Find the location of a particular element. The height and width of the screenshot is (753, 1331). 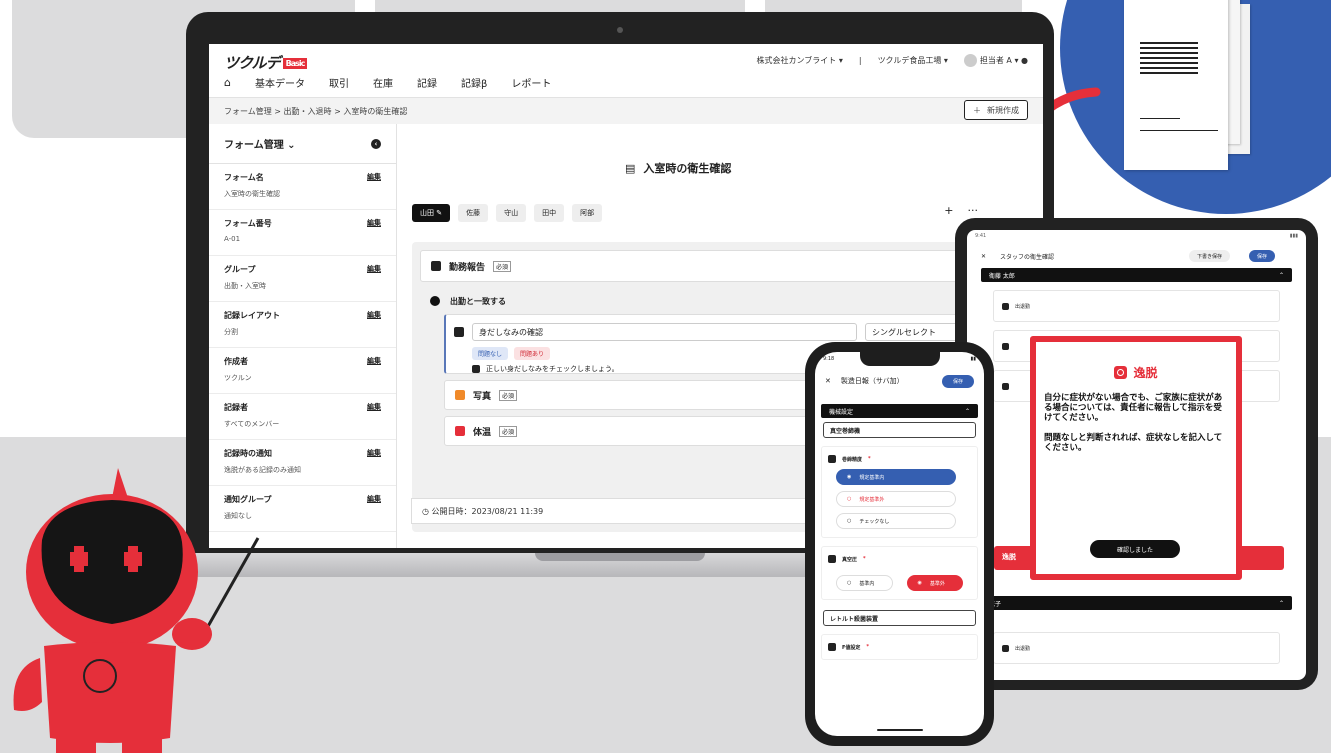

company-select: 株式会社カンブライト ▾ is located at coordinates (800, 60).